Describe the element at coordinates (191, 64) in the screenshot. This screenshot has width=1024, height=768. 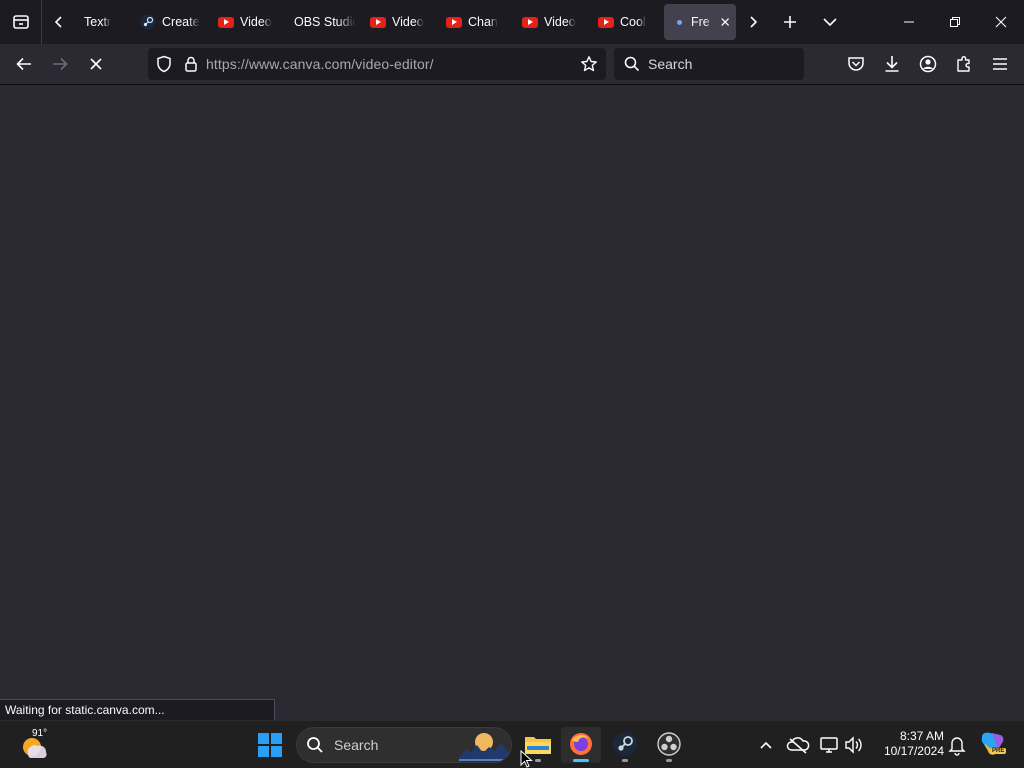
I see `lock-icon` at that location.